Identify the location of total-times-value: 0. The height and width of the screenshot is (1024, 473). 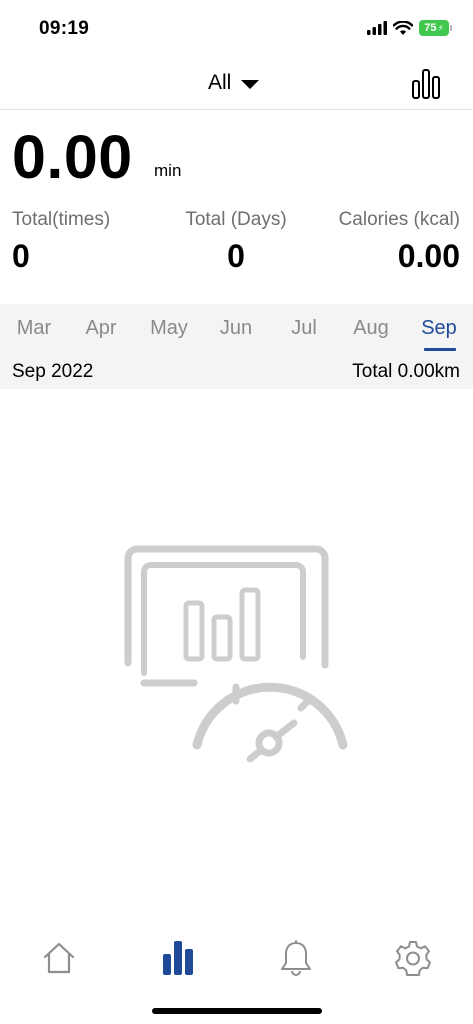
(21, 256).